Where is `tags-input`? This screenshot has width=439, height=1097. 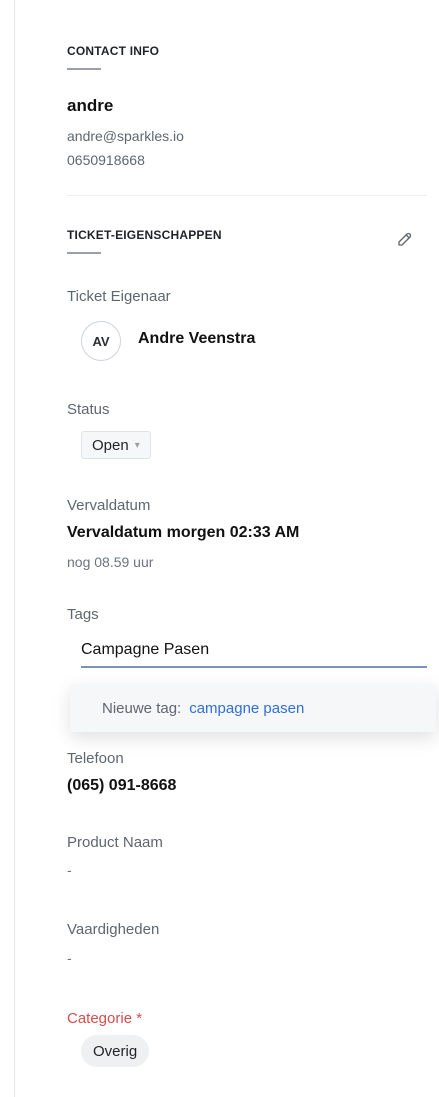 tags-input is located at coordinates (254, 650).